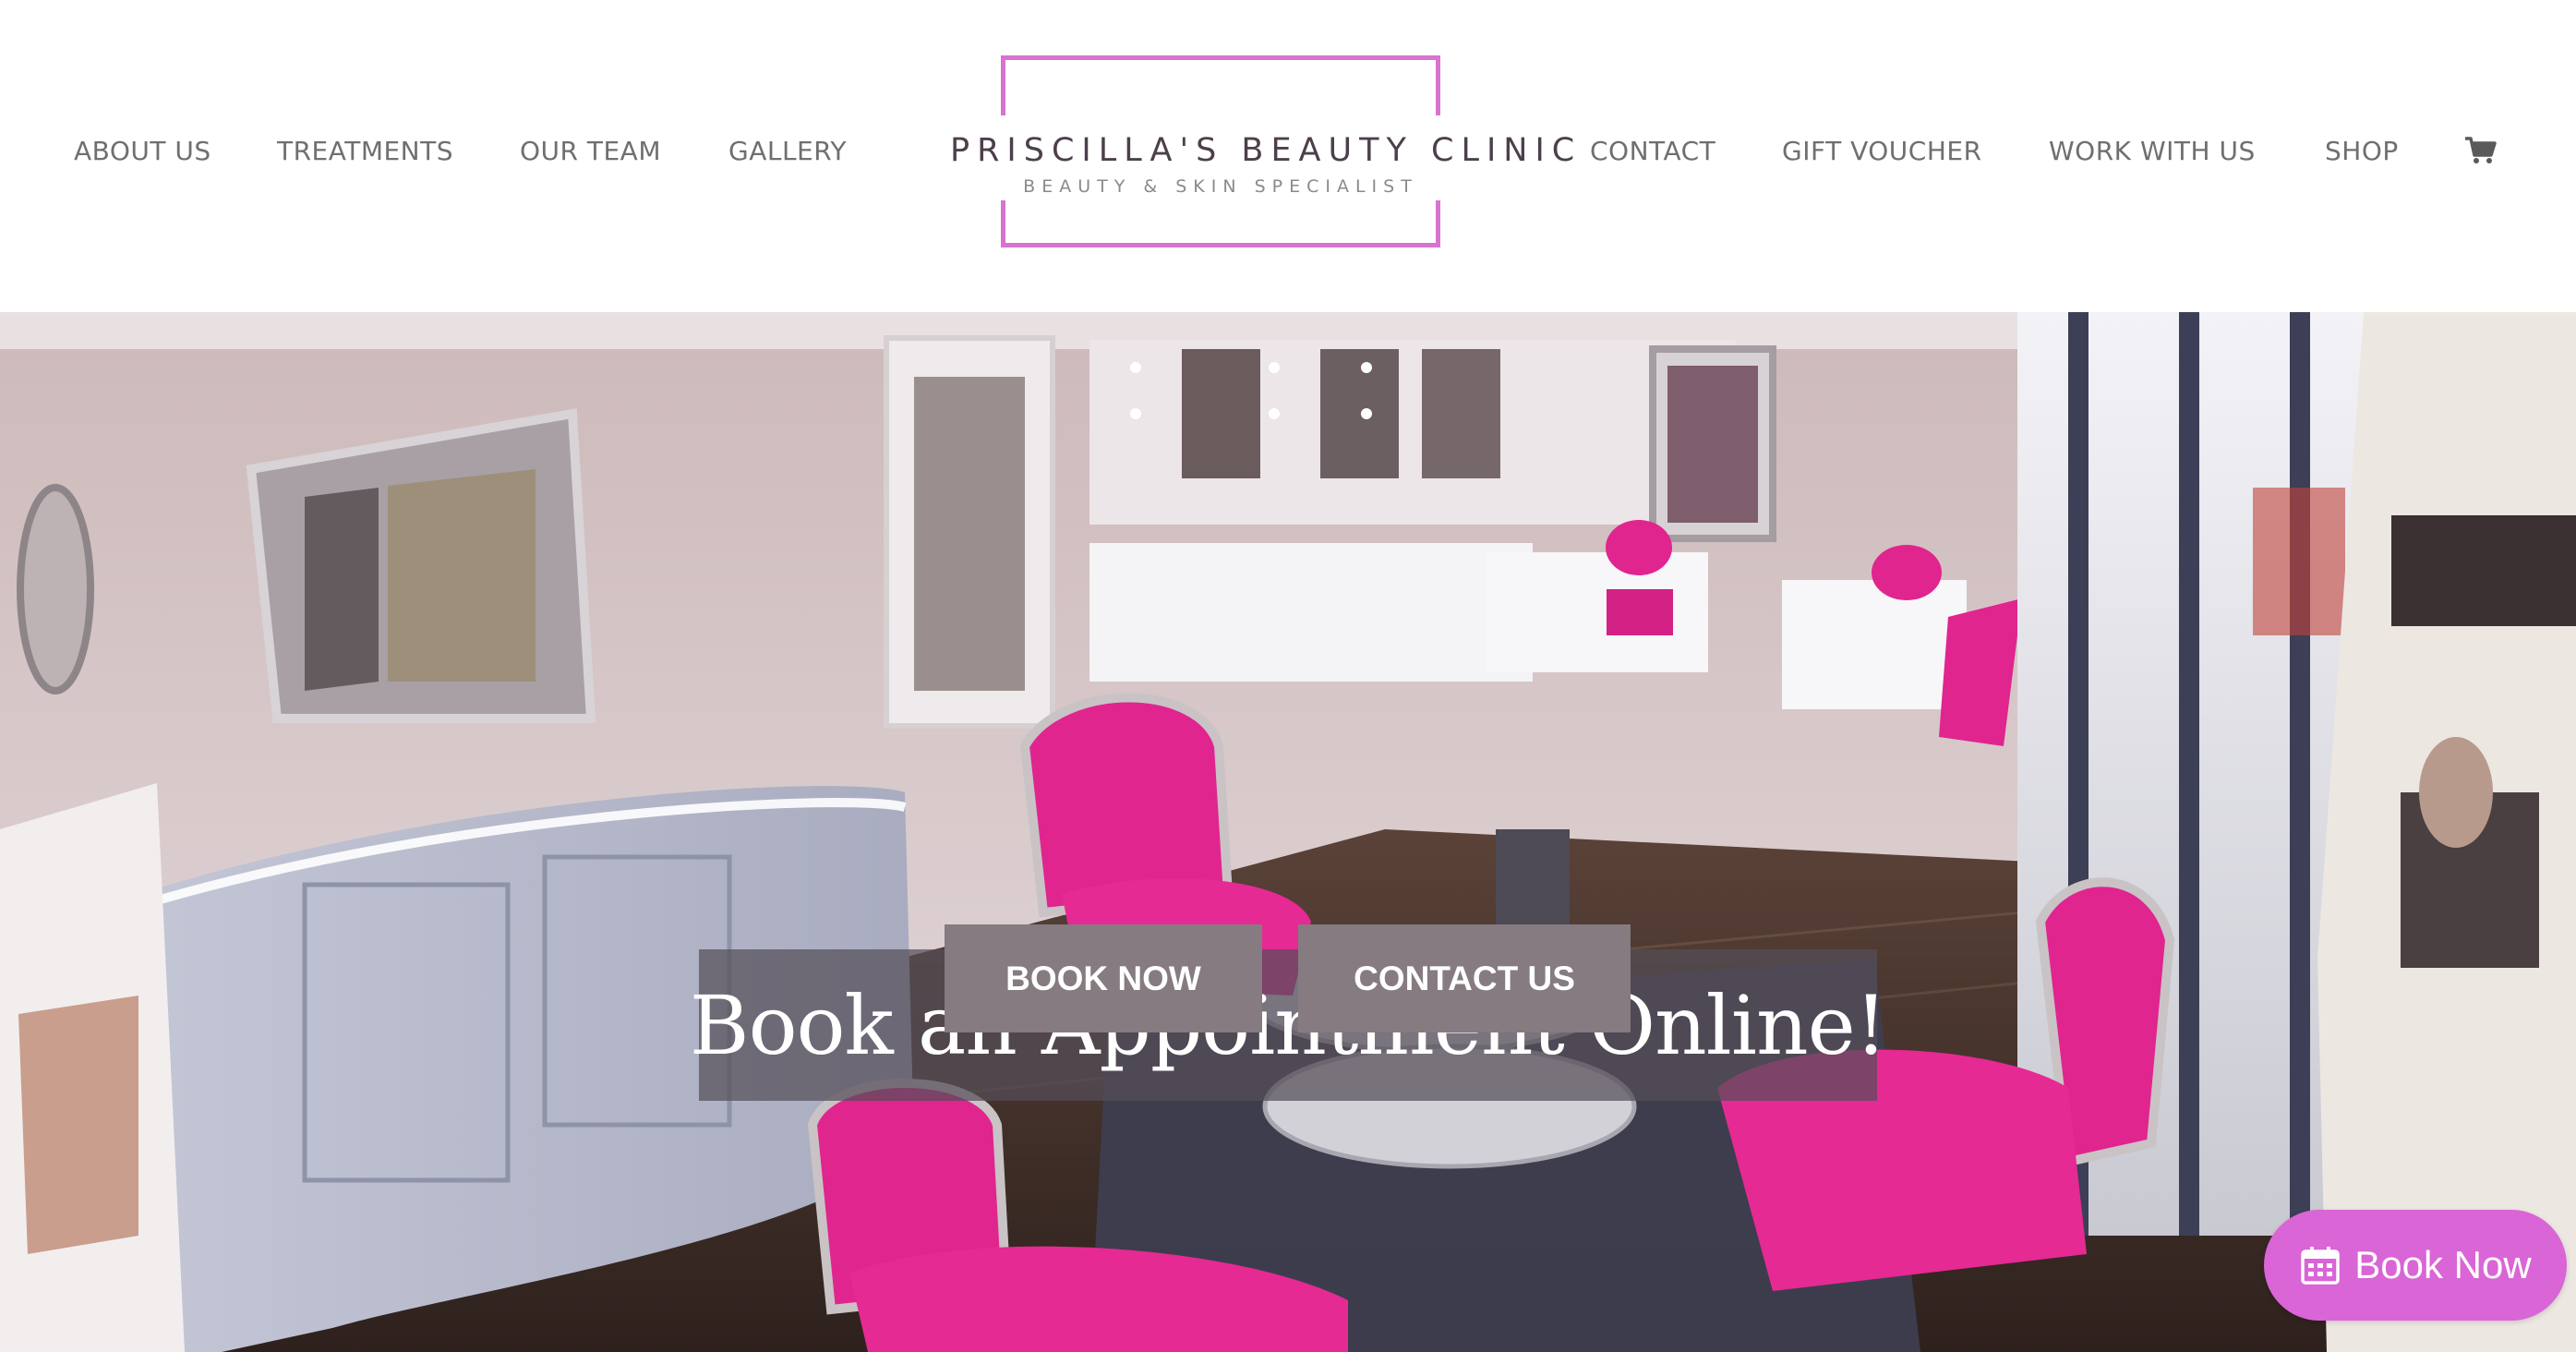 Image resolution: width=2576 pixels, height=1352 pixels. What do you see at coordinates (2321, 1266) in the screenshot?
I see `calendar-icon` at bounding box center [2321, 1266].